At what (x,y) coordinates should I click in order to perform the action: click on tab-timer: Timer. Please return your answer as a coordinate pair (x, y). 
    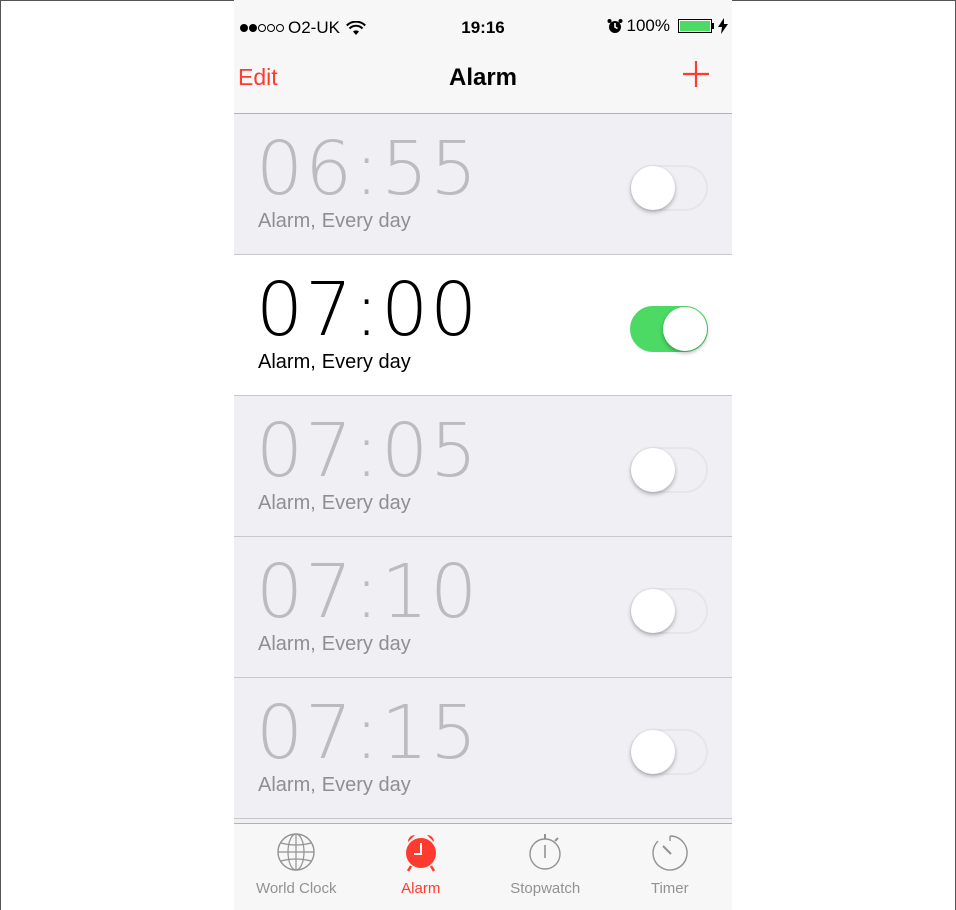
    Looking at the image, I should click on (670, 867).